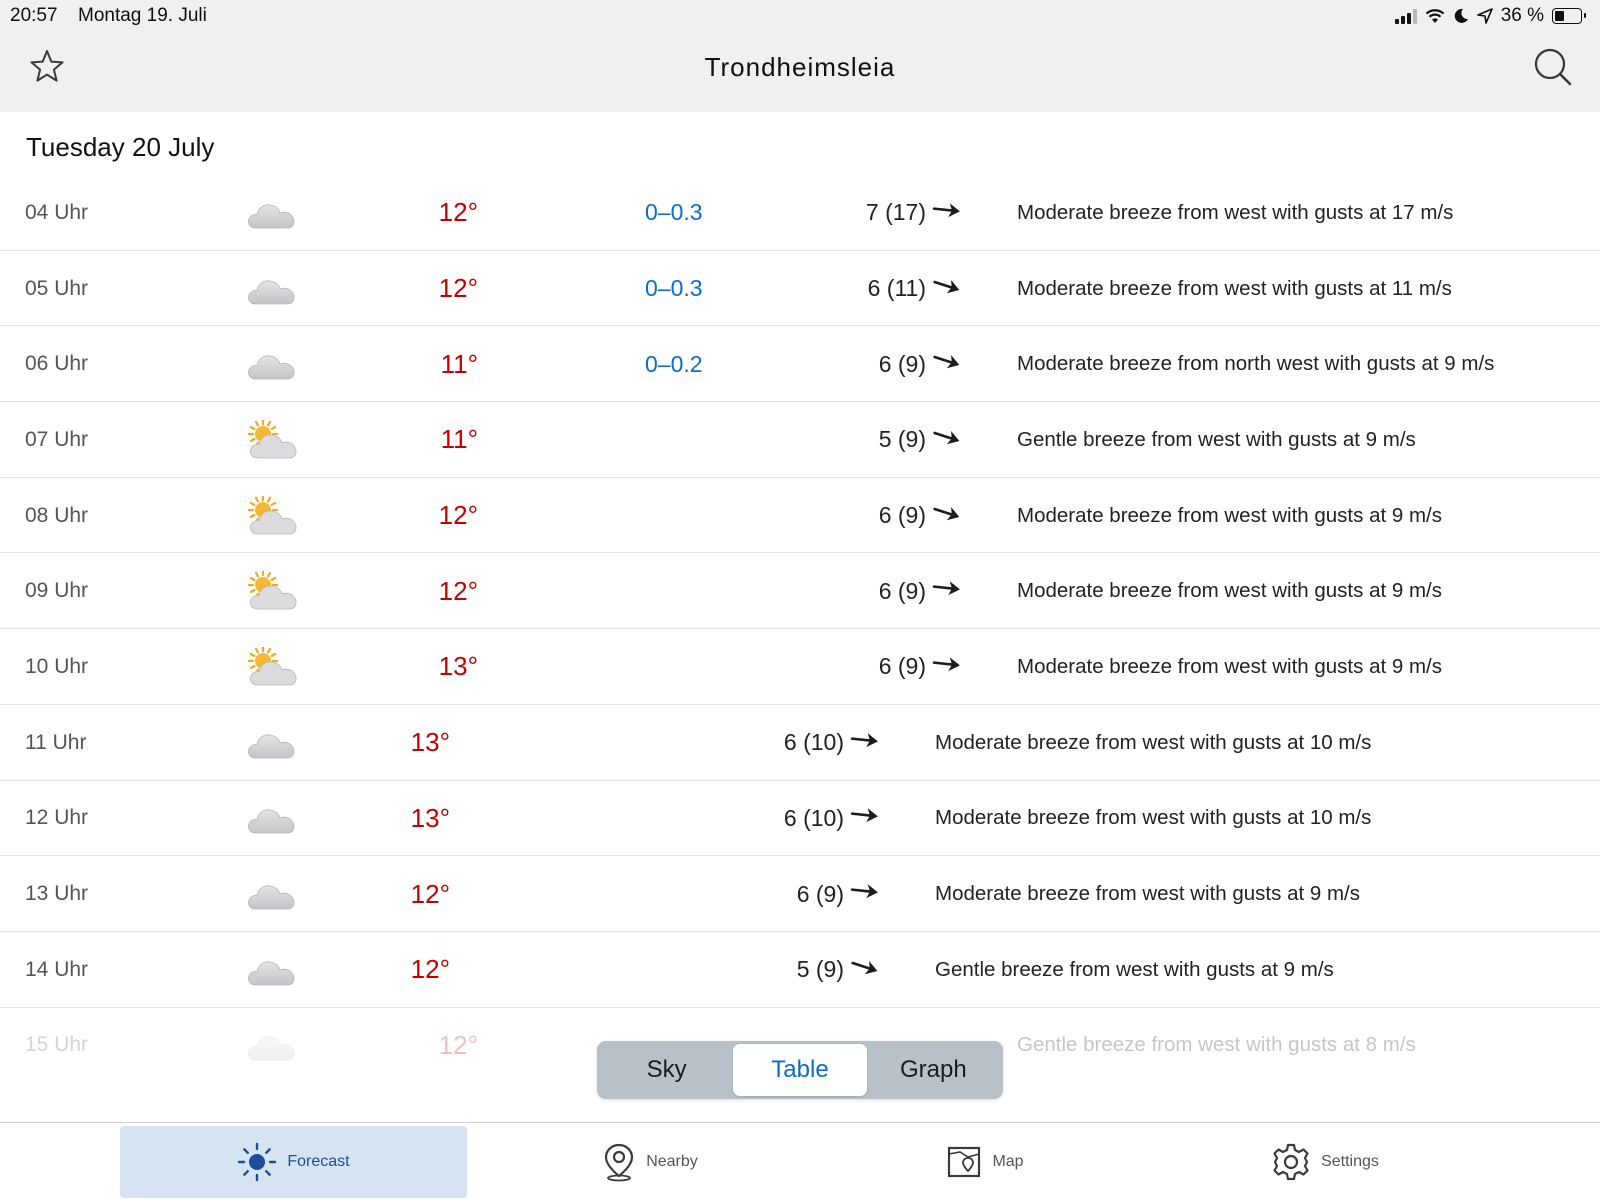 The width and height of the screenshot is (1600, 1200). Describe the element at coordinates (674, 363) in the screenshot. I see `forecast-precipitation: 0–0.2` at that location.